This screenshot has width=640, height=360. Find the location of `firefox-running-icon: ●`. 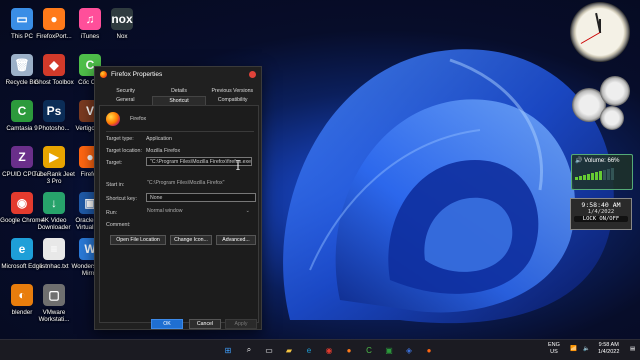

firefox-running-icon: ● is located at coordinates (429, 350).